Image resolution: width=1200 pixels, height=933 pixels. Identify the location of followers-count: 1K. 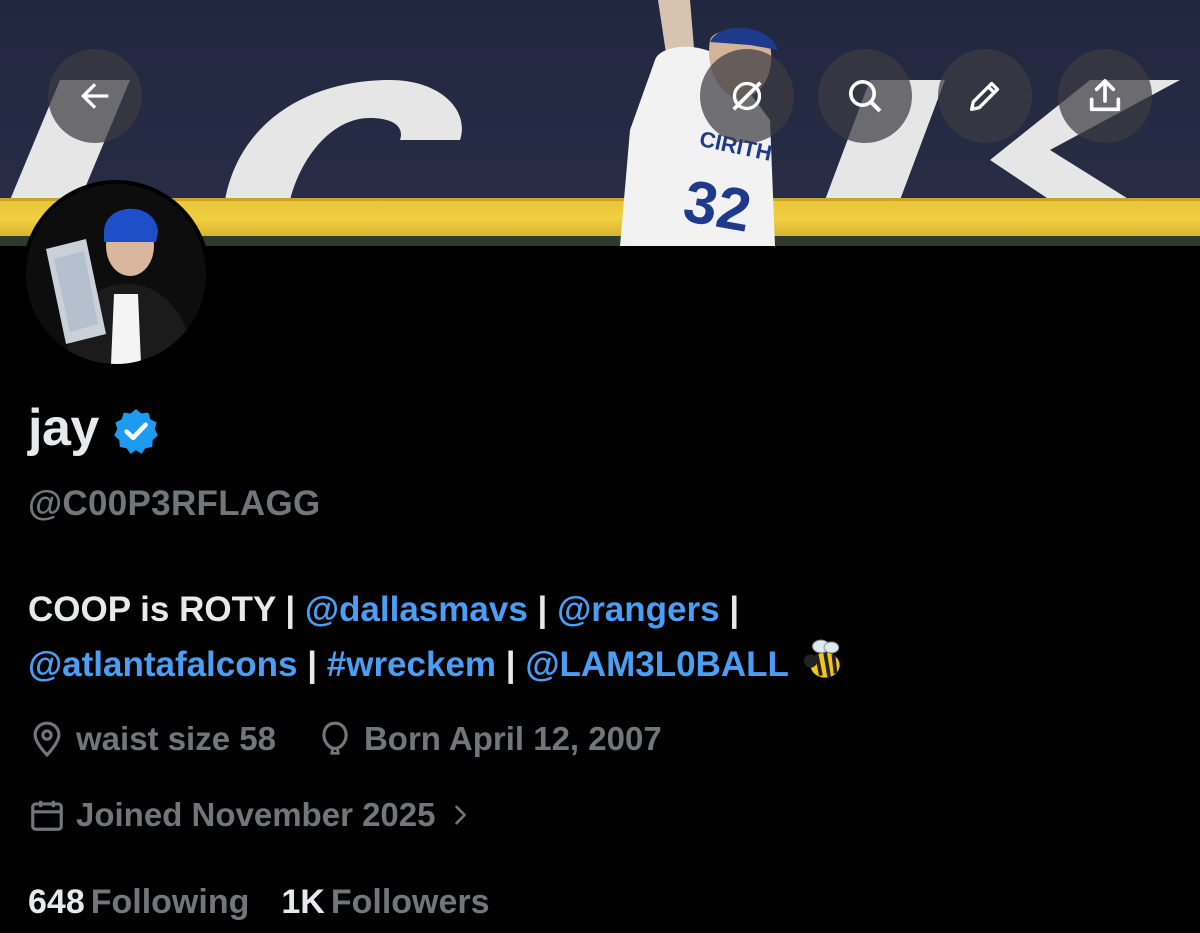
(303, 902).